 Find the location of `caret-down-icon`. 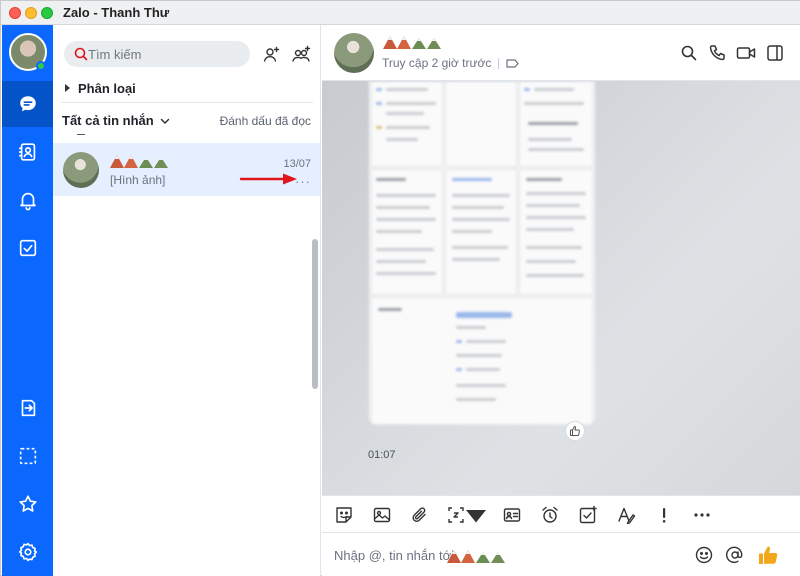

caret-down-icon is located at coordinates (476, 516).